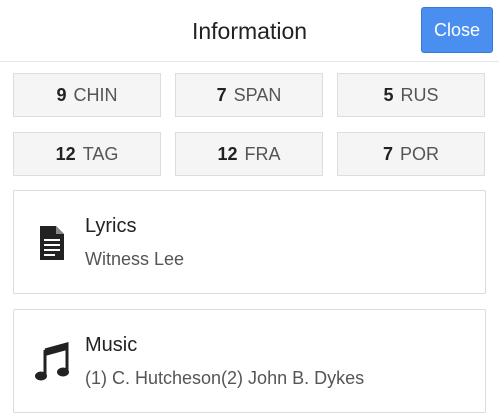 This screenshot has height=418, width=499. Describe the element at coordinates (420, 154) in the screenshot. I see `language-code: POR` at that location.